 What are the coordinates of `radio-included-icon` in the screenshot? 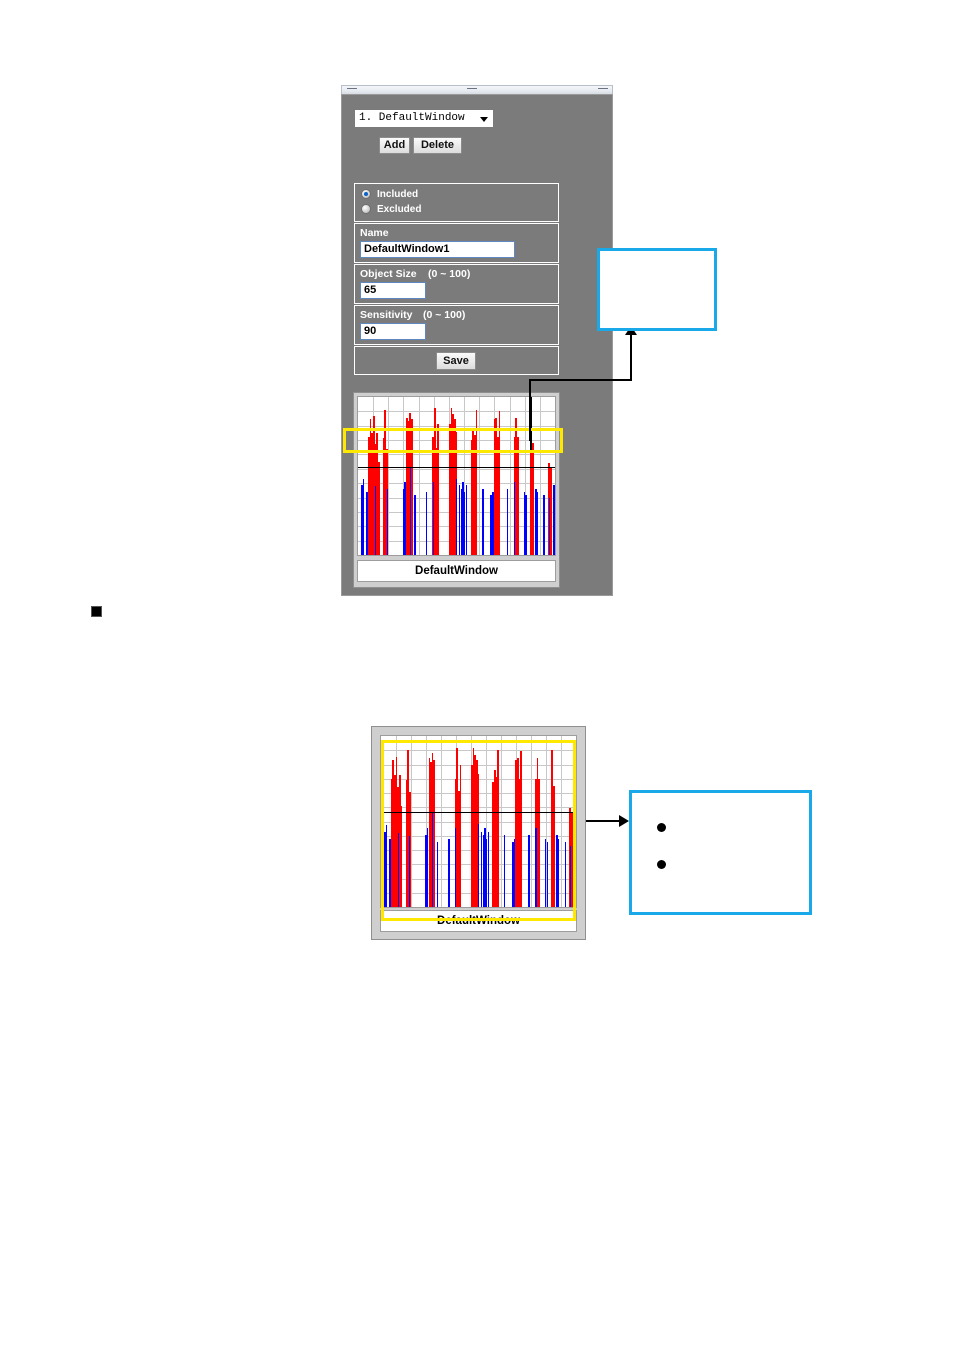 It's located at (366, 194).